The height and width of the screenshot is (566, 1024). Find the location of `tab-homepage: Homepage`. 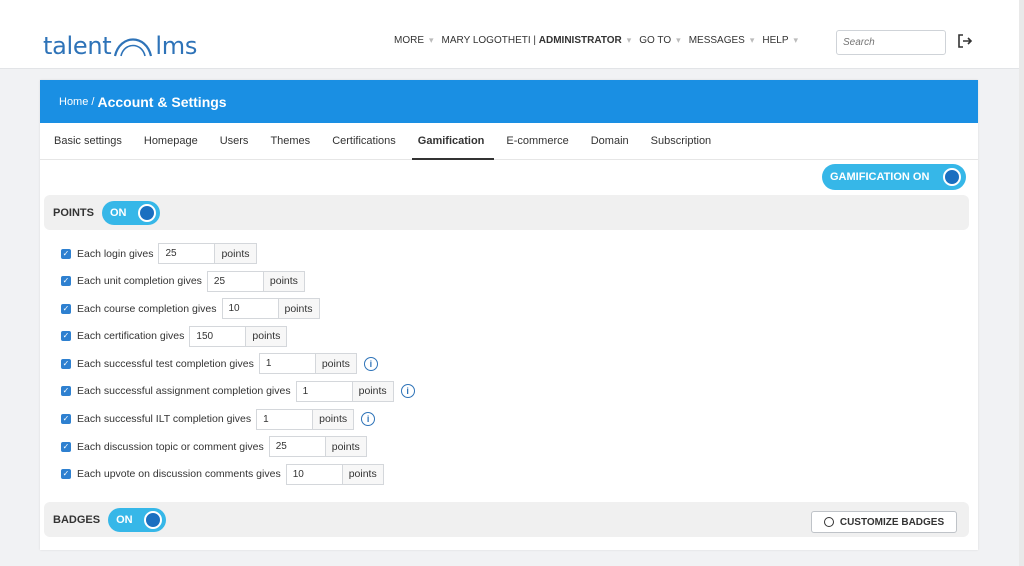

tab-homepage: Homepage is located at coordinates (171, 141).